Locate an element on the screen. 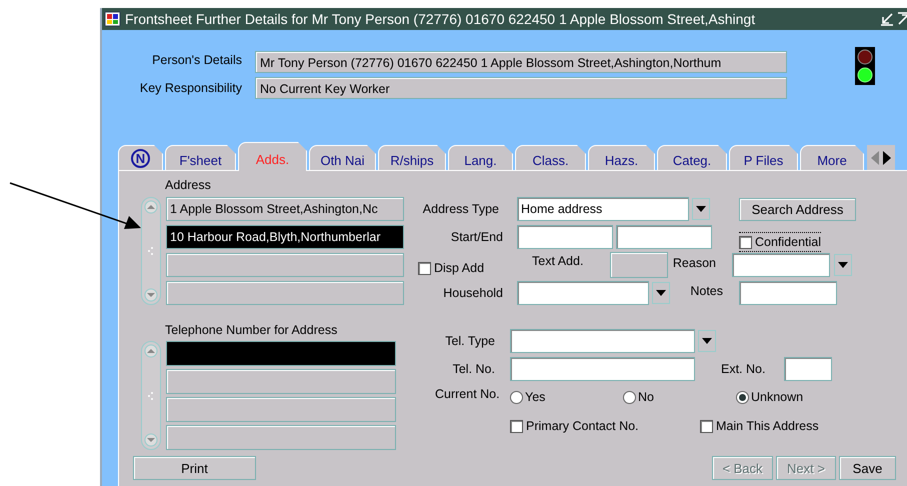  tab: P Files is located at coordinates (763, 157).